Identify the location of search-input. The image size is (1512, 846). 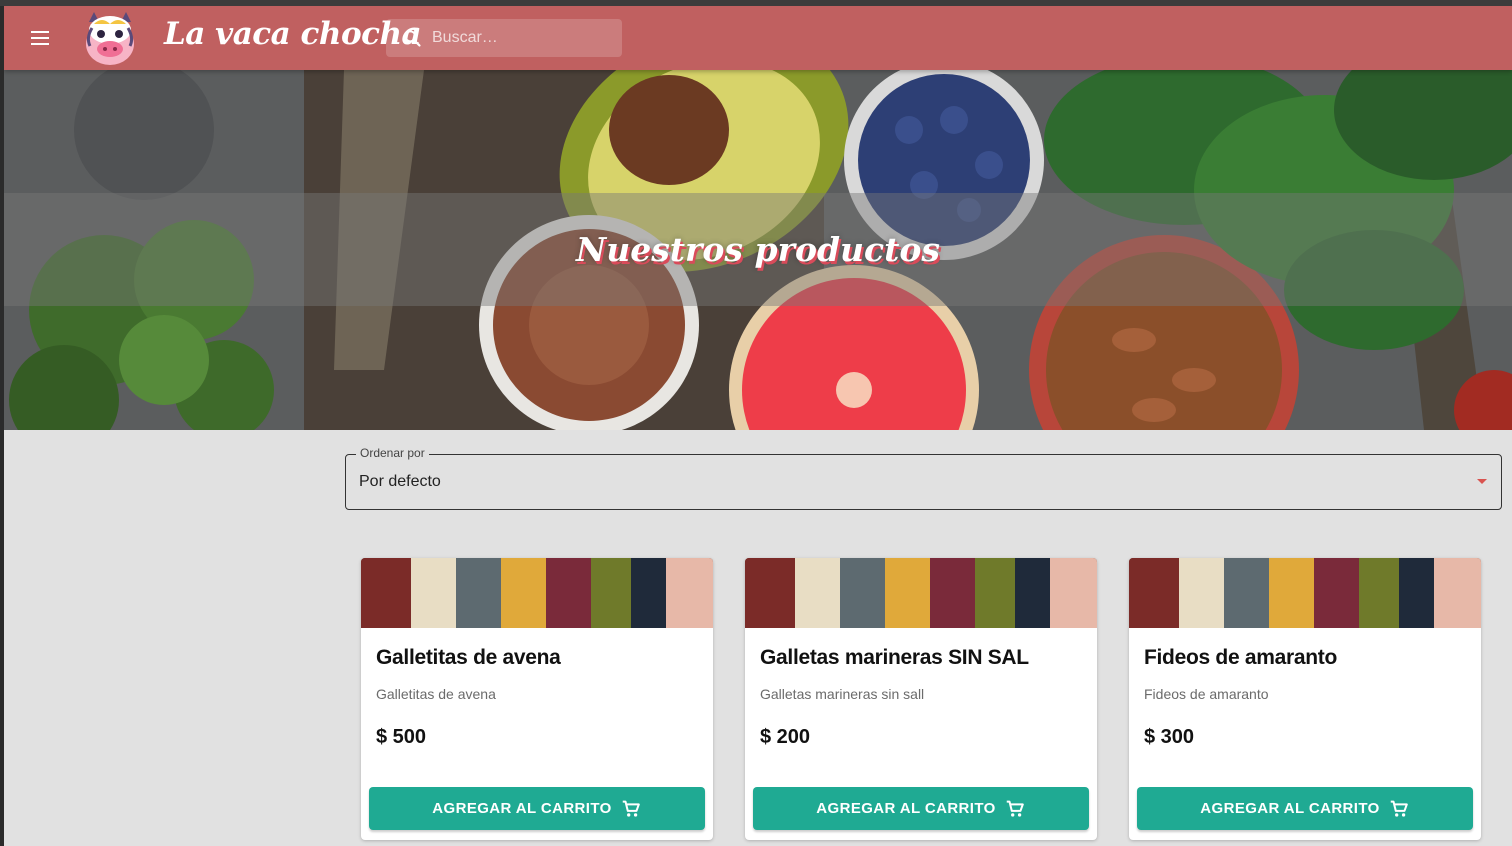
(522, 38).